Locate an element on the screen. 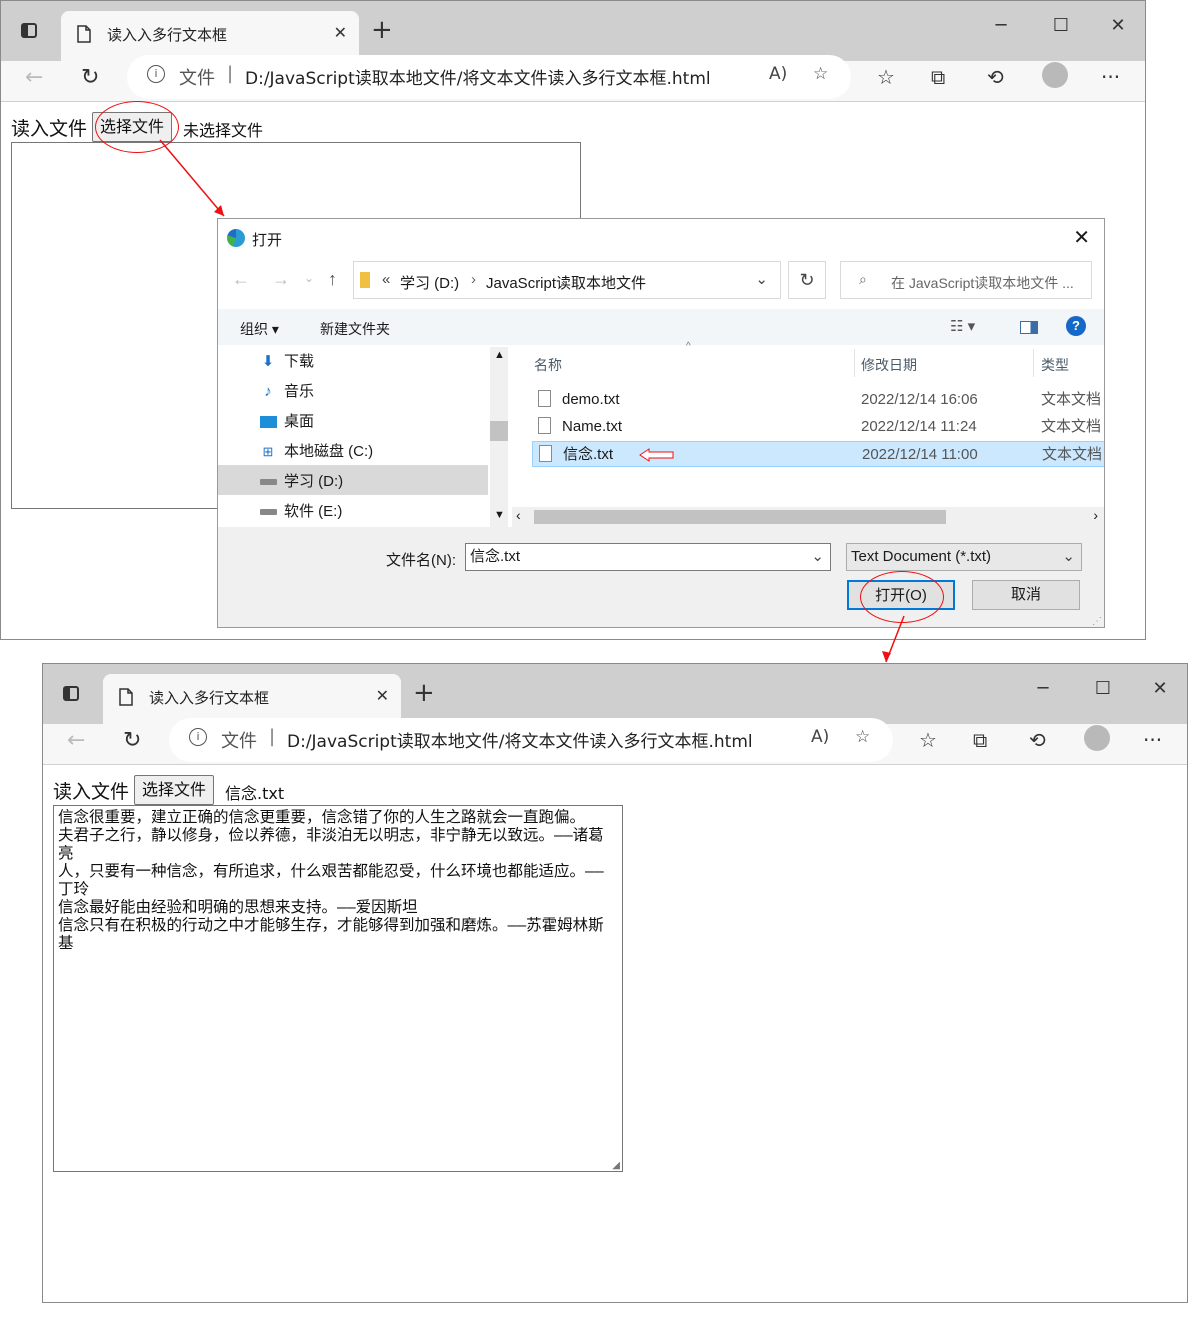  annotation-arrow-line is located at coordinates (192, 178).